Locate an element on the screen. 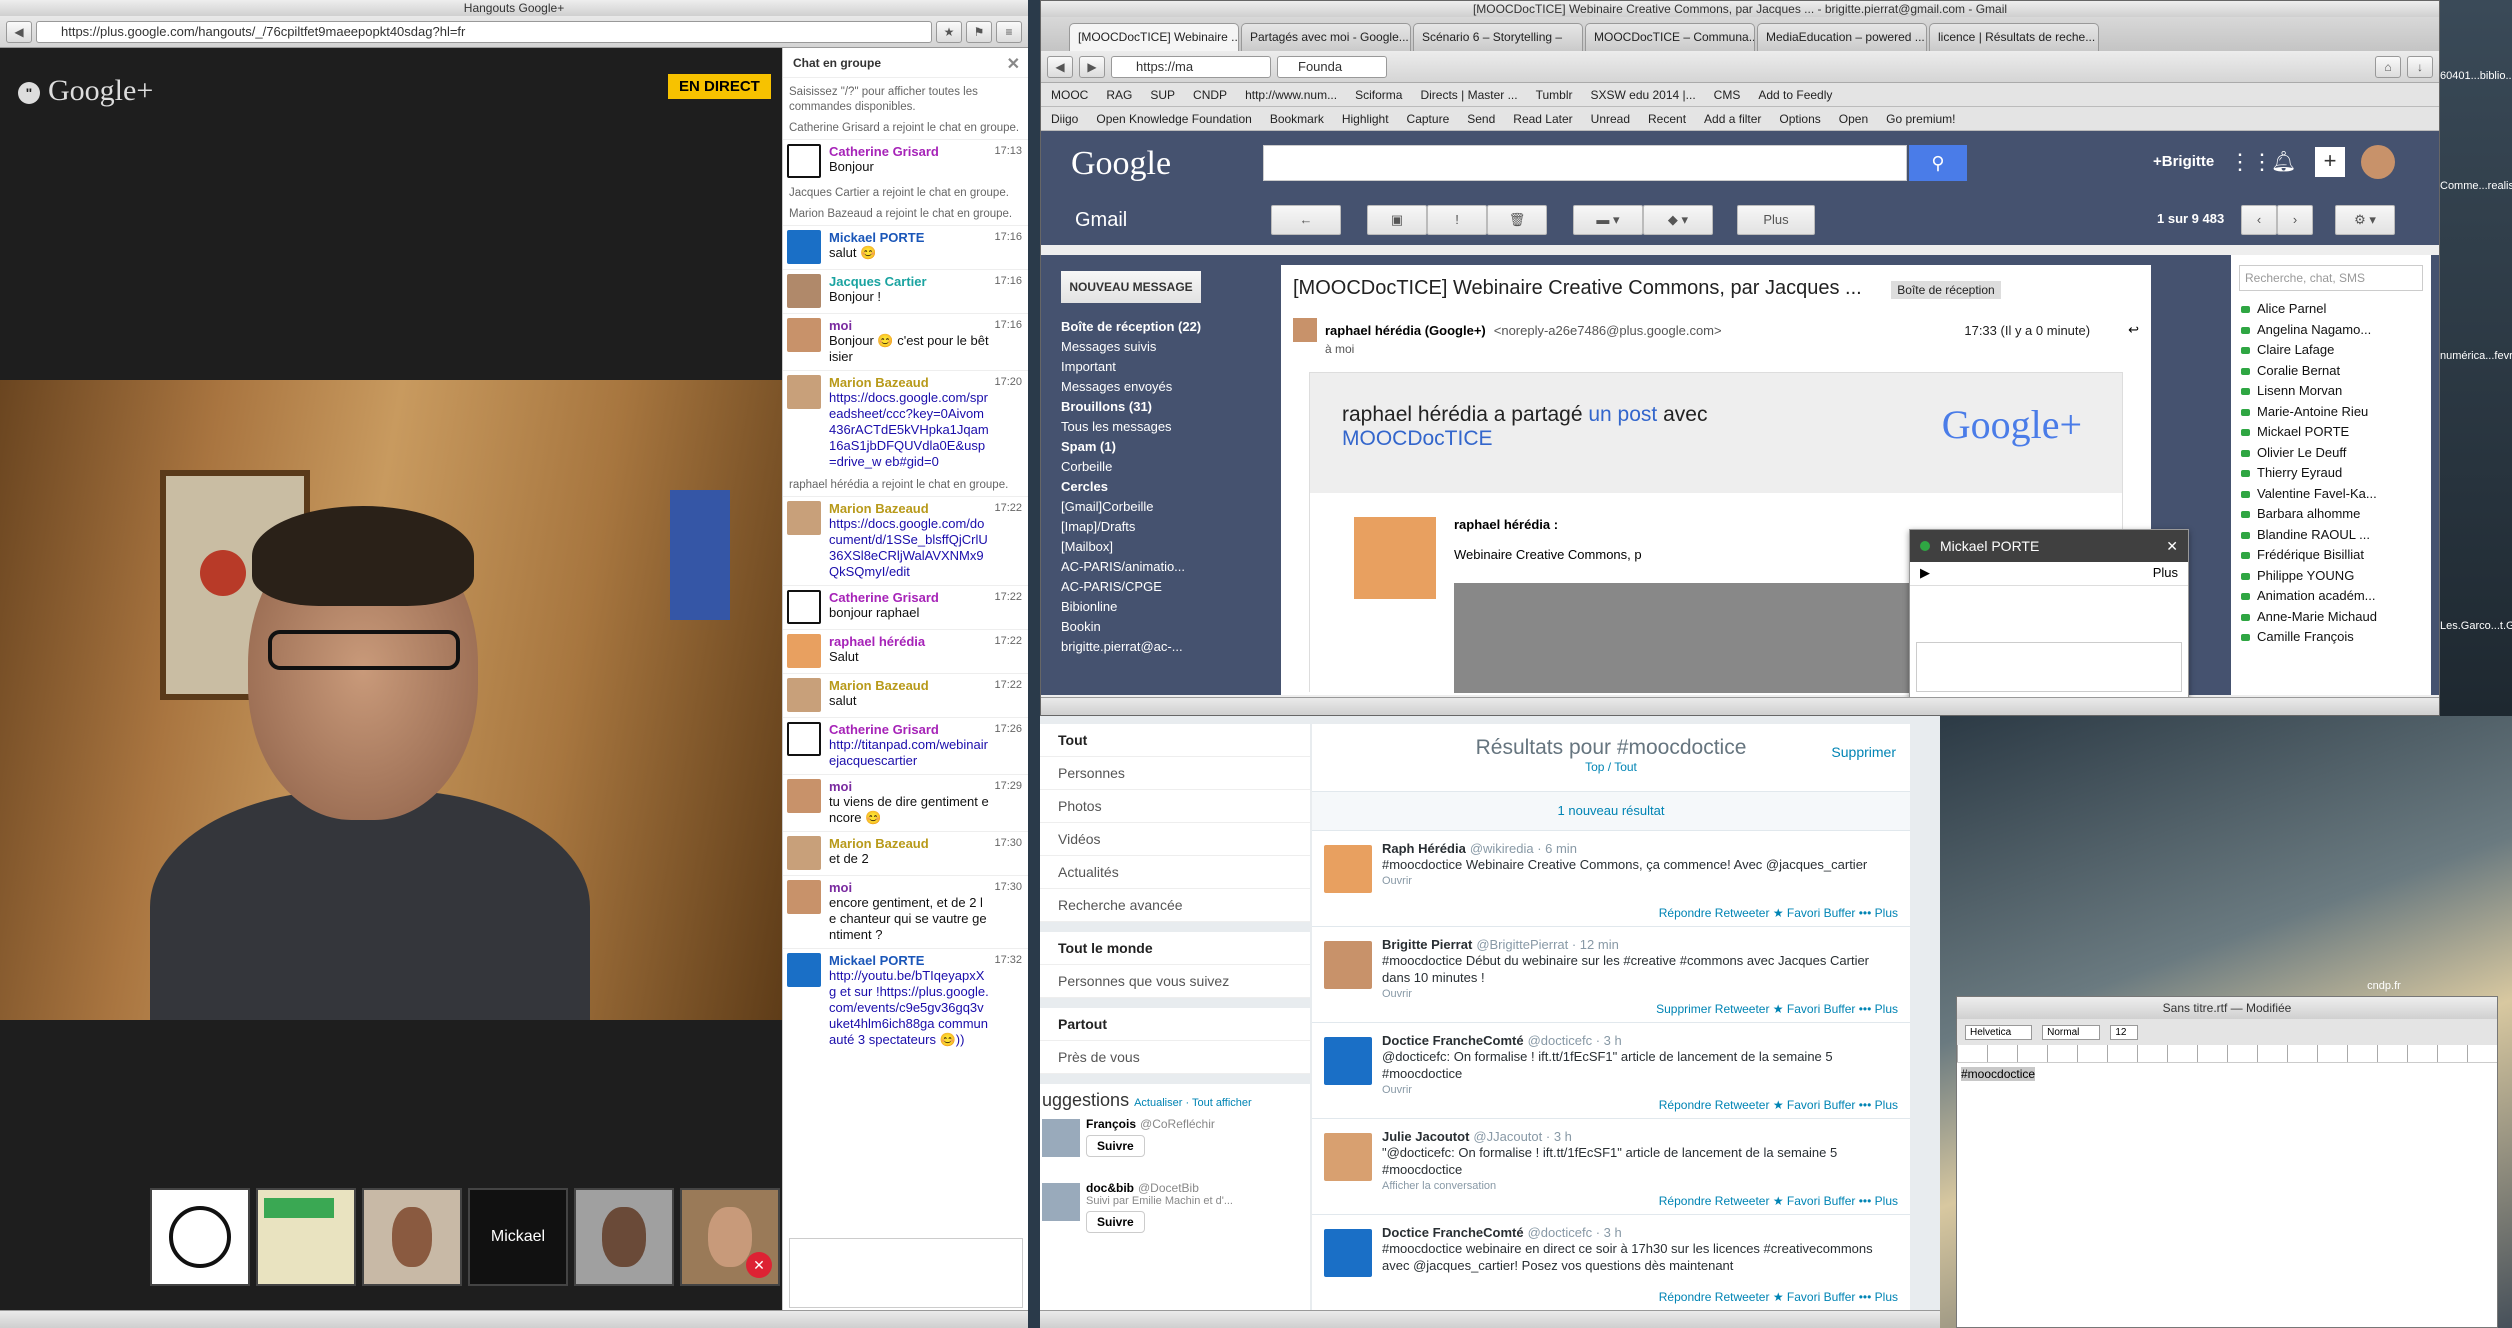  compose-button: NOUVEAU MESSAGE is located at coordinates (1131, 287).